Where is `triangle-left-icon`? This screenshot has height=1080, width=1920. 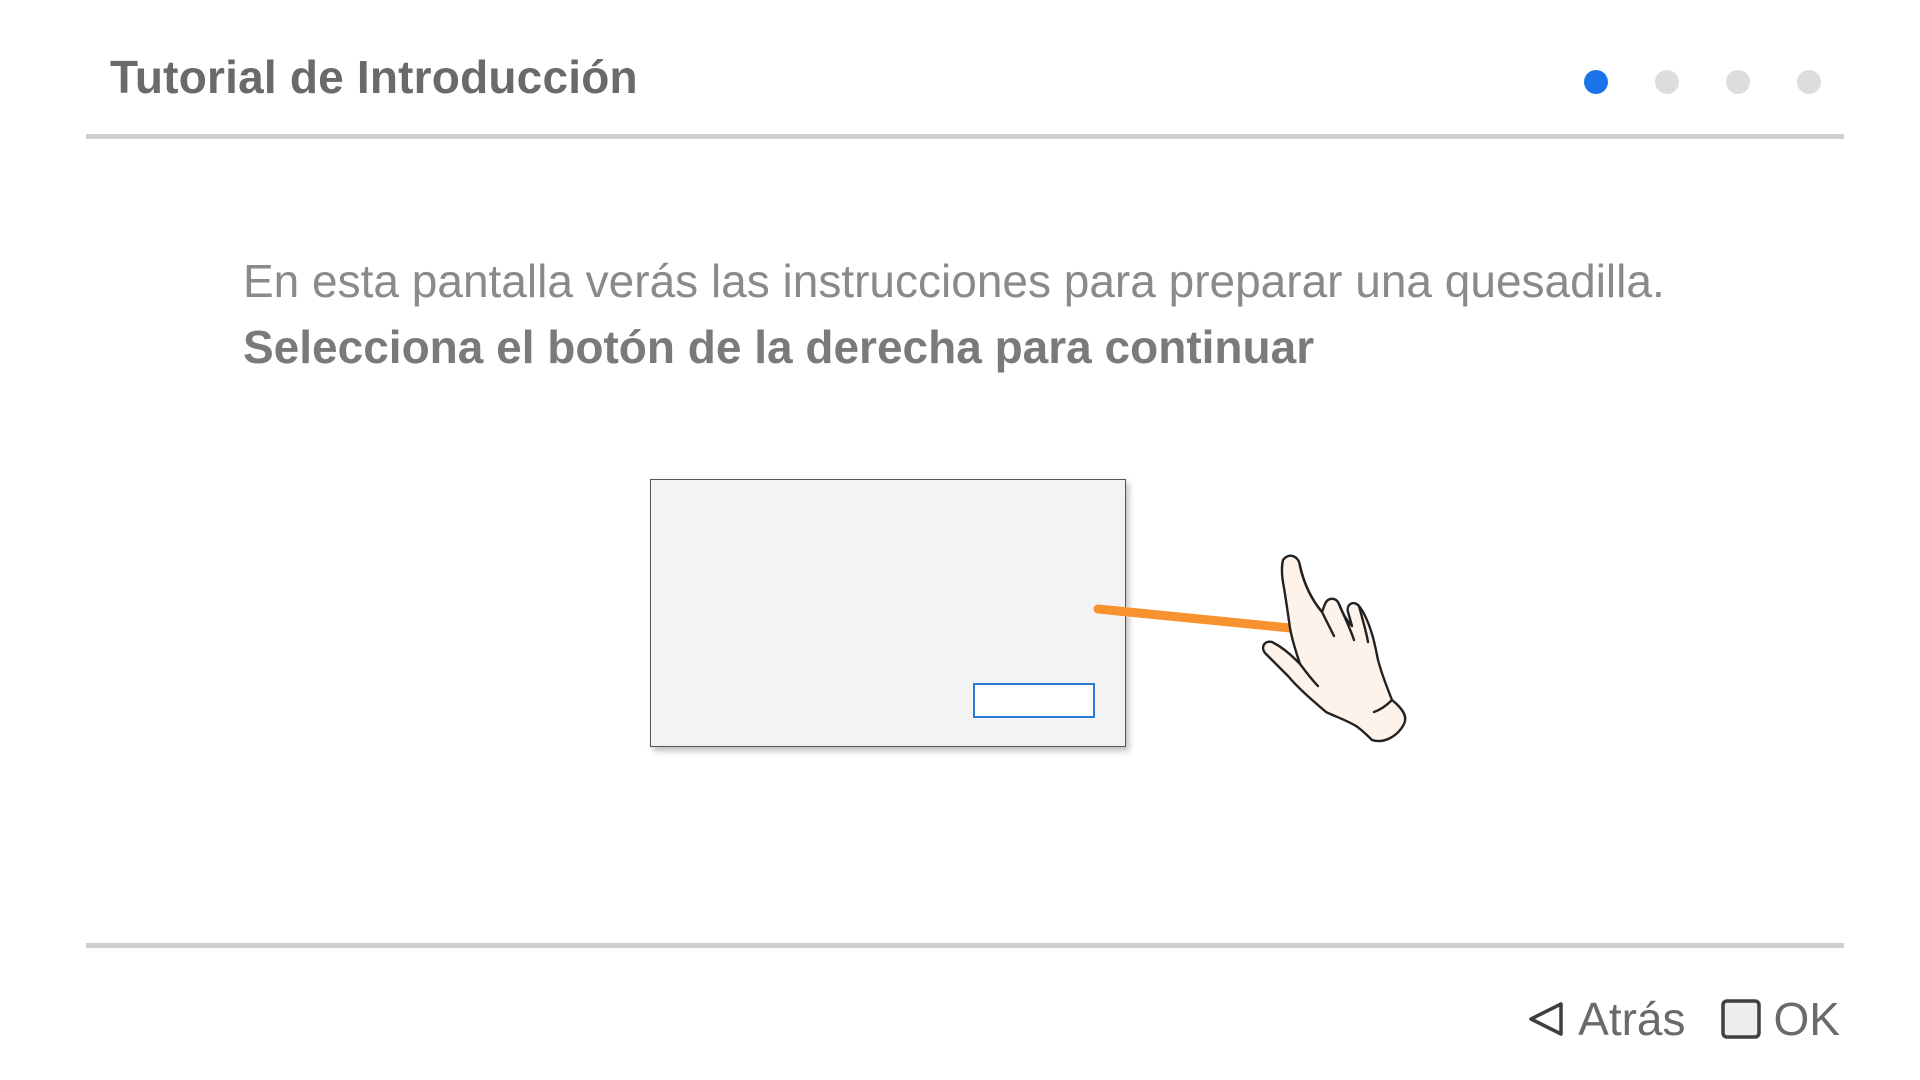 triangle-left-icon is located at coordinates (1546, 1019).